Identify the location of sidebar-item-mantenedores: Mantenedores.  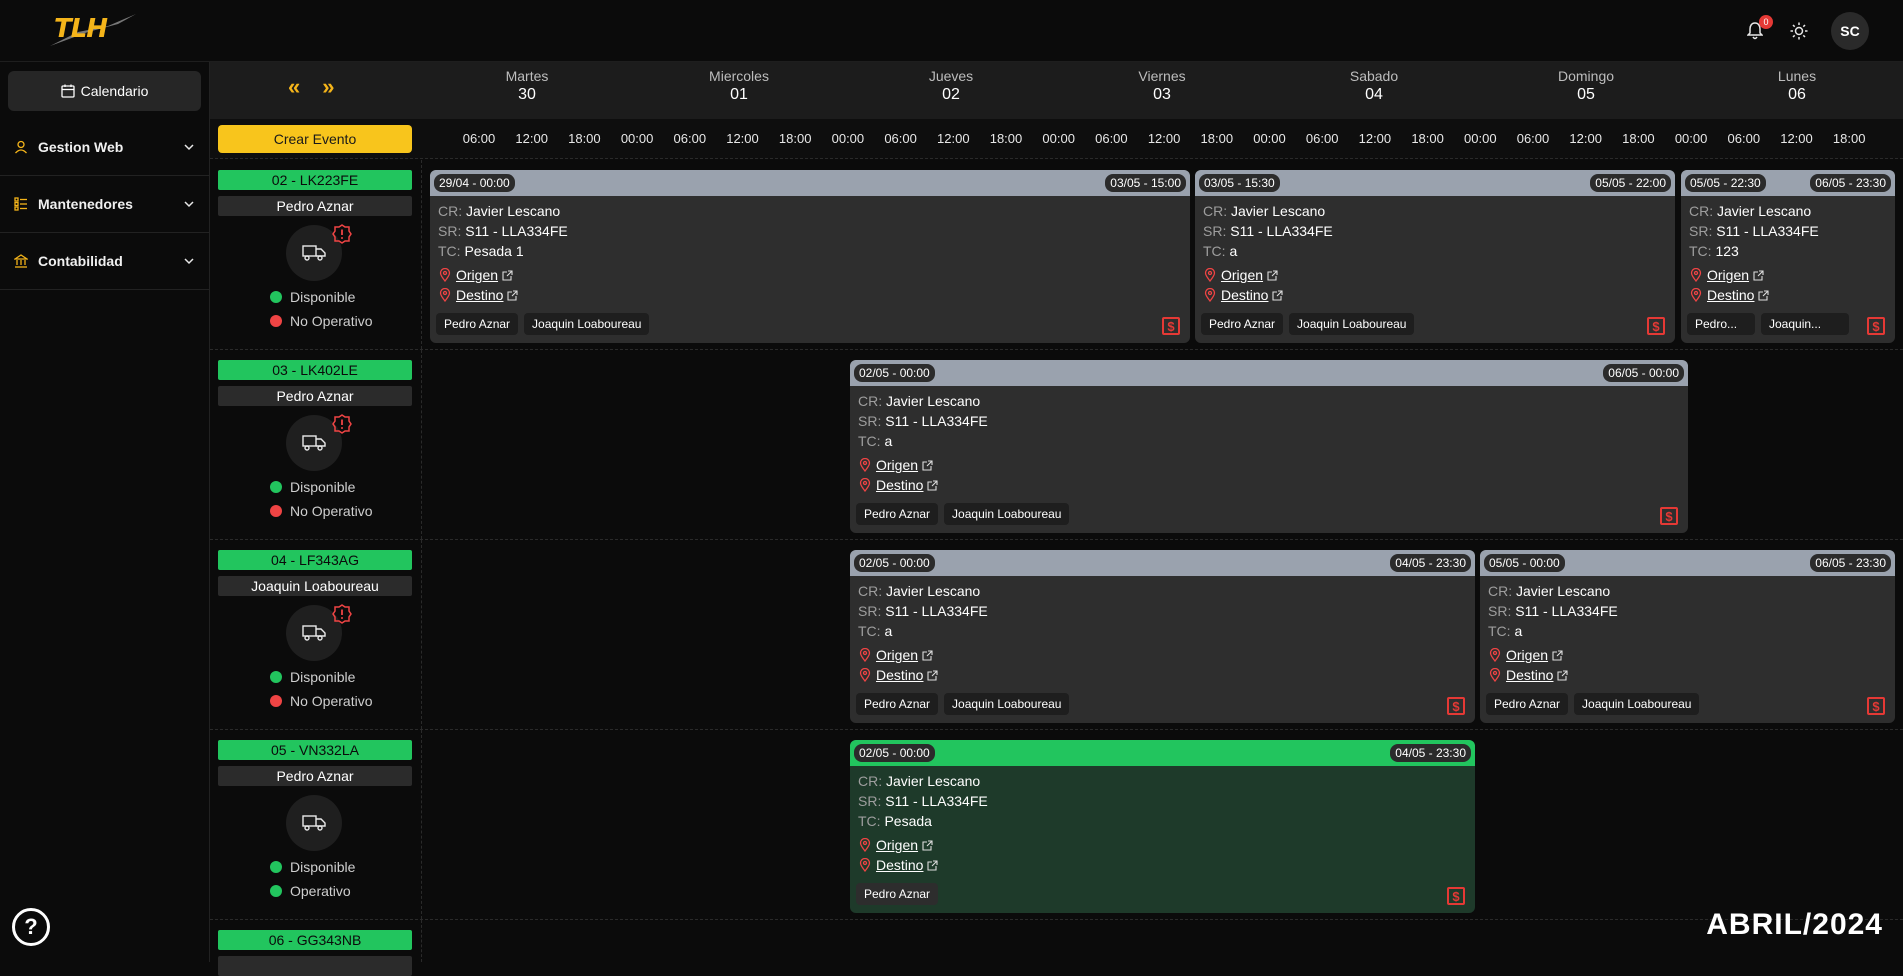
(104, 204).